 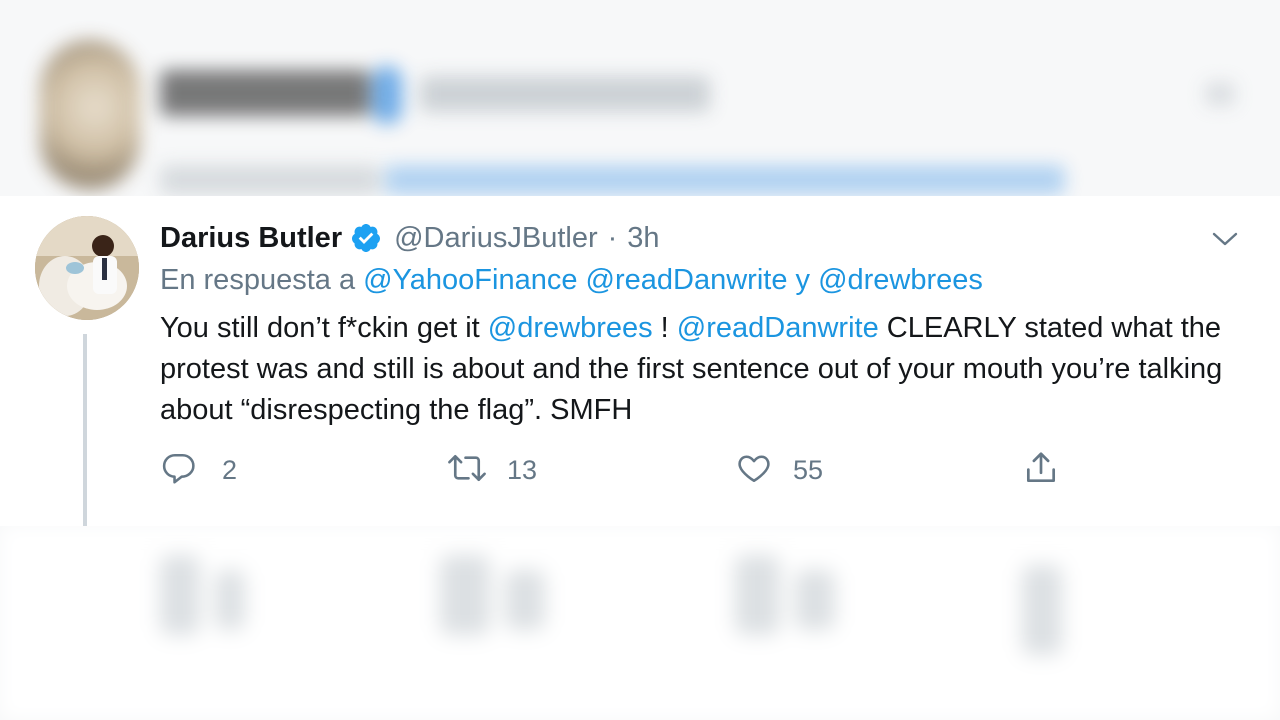 I want to click on reply-mention-readdanwrite: @readDanwrite, so click(x=687, y=280).